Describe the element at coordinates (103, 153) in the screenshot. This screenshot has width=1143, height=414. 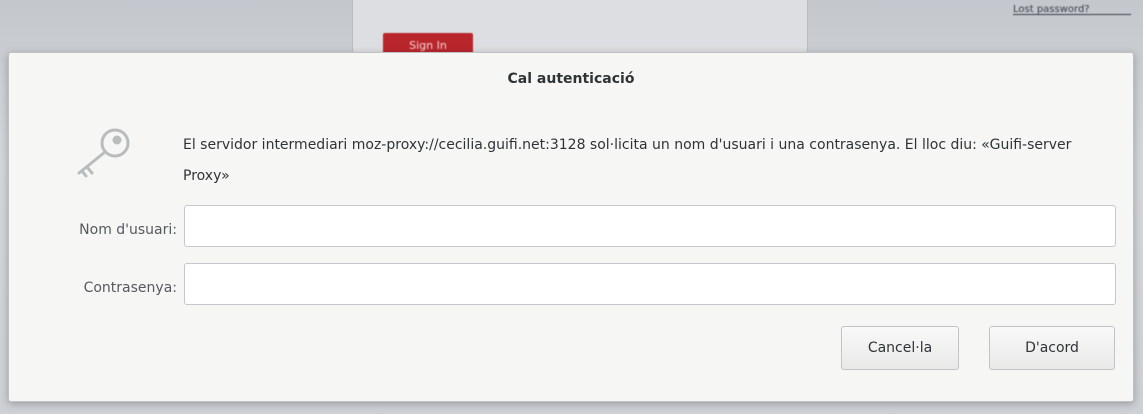
I see `key-icon` at that location.